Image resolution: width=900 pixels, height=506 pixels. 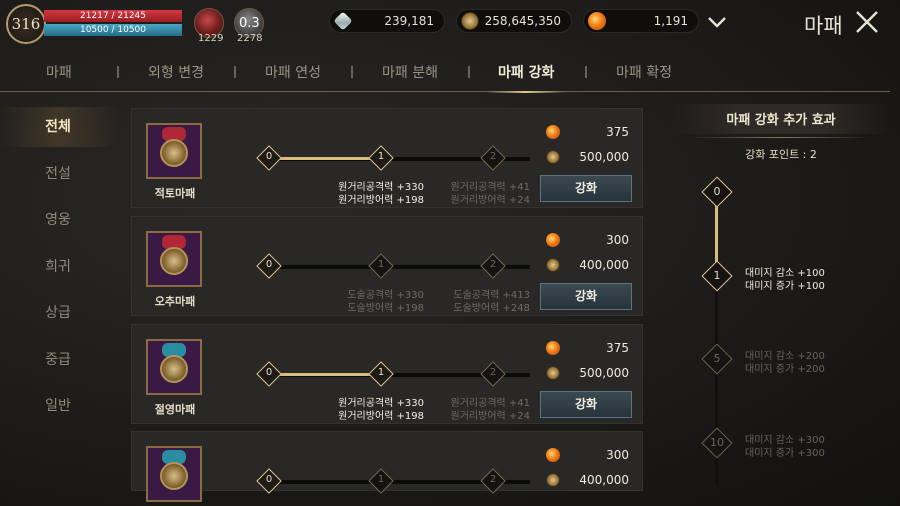 What do you see at coordinates (175, 409) in the screenshot?
I see `mapae-name: 절영마패` at bounding box center [175, 409].